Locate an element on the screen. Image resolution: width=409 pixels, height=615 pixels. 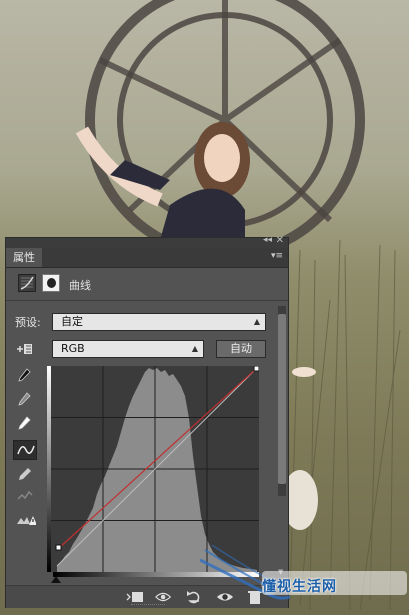
tab-properties: 属性 is located at coordinates (24, 257).